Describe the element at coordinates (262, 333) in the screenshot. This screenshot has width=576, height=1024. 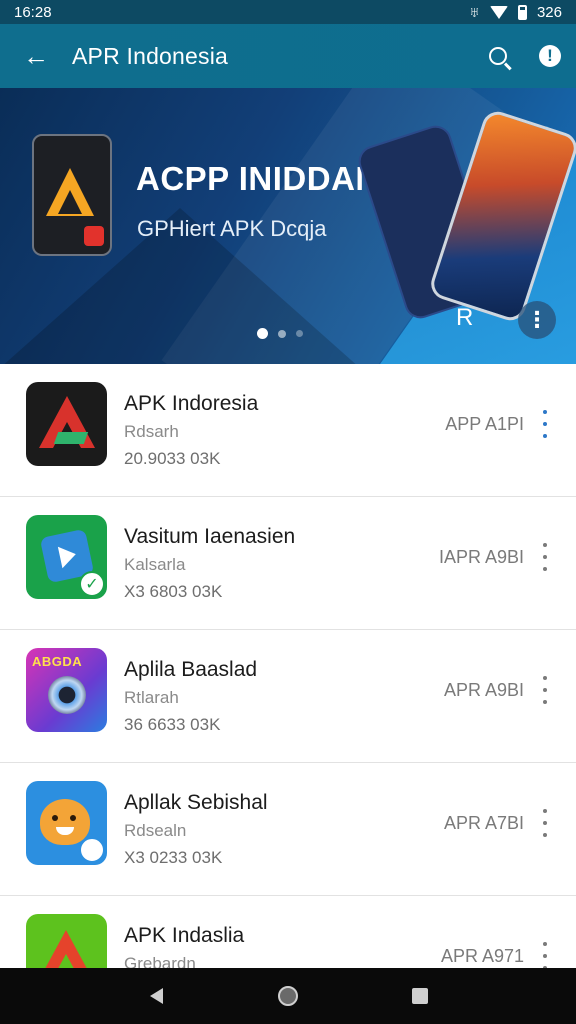
I see `page-dot-active` at that location.